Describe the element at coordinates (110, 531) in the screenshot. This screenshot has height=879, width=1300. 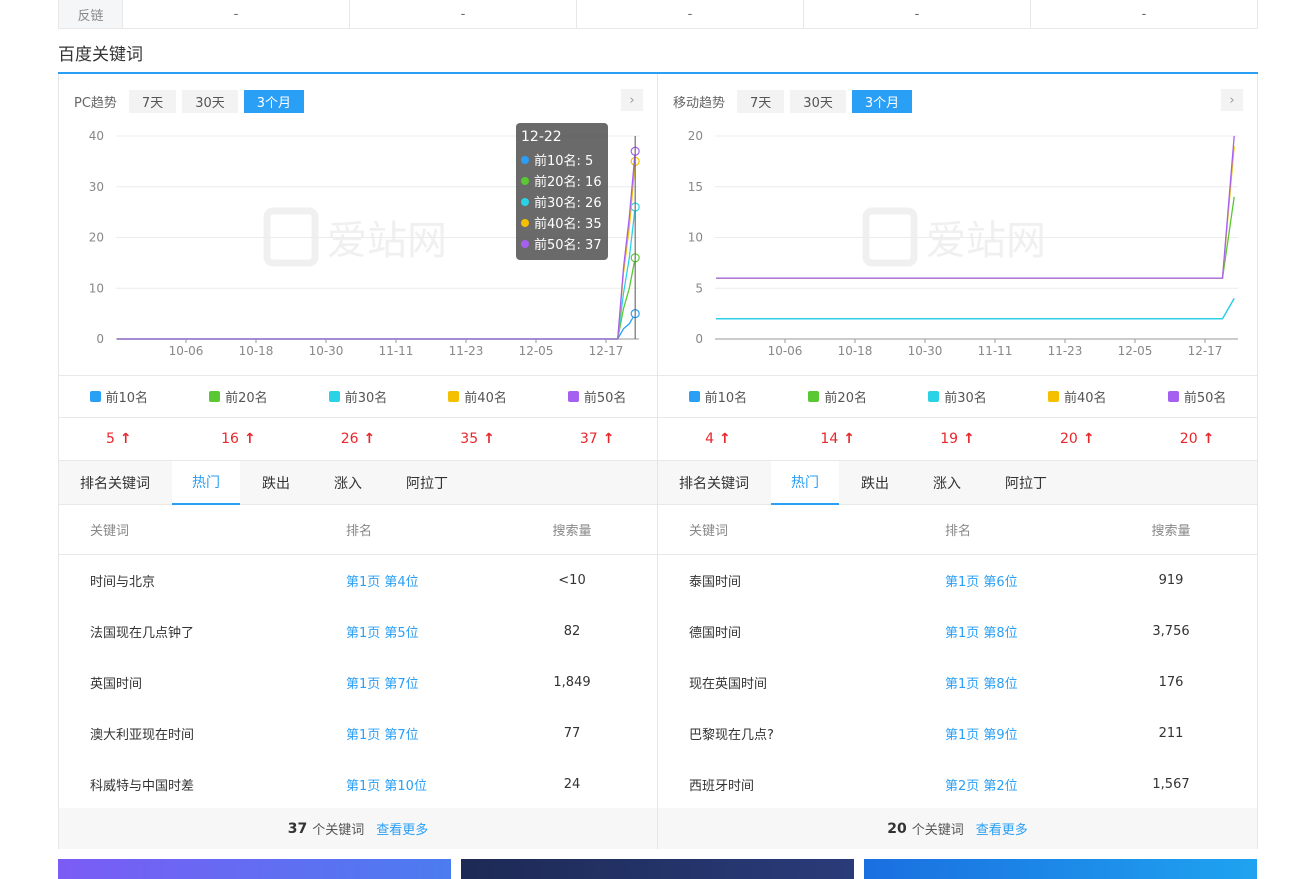
I see `column-header-keyword: 关键词` at that location.